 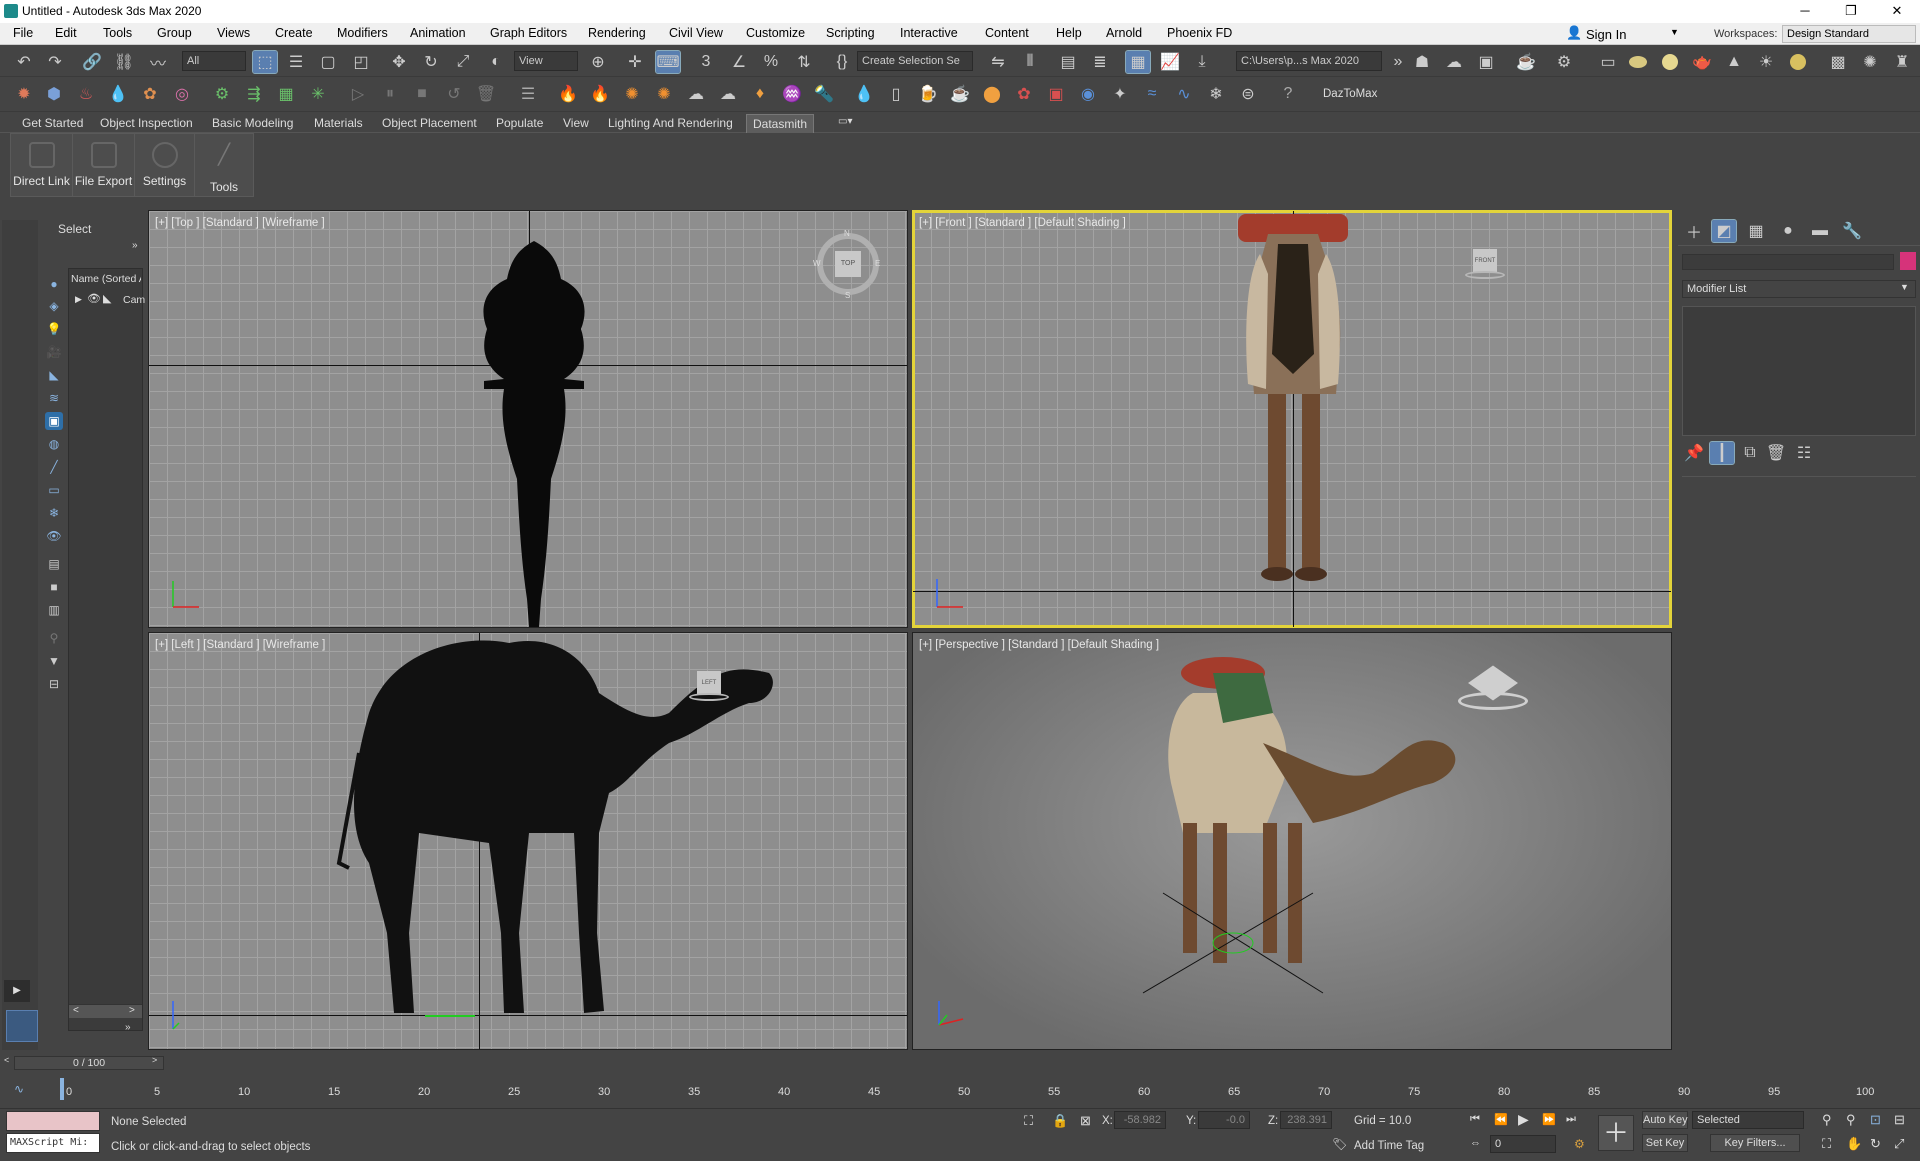 What do you see at coordinates (42, 165) in the screenshot?
I see `direct-link-button: Direct Link` at bounding box center [42, 165].